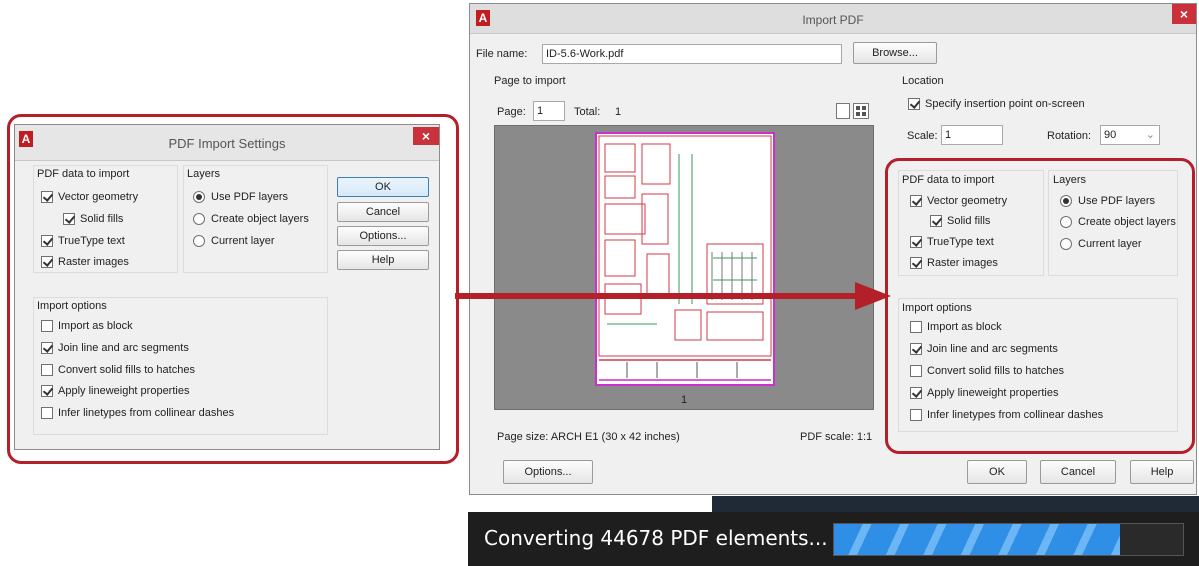 The width and height of the screenshot is (1199, 566). What do you see at coordinates (618, 112) in the screenshot?
I see `total-value: 1` at bounding box center [618, 112].